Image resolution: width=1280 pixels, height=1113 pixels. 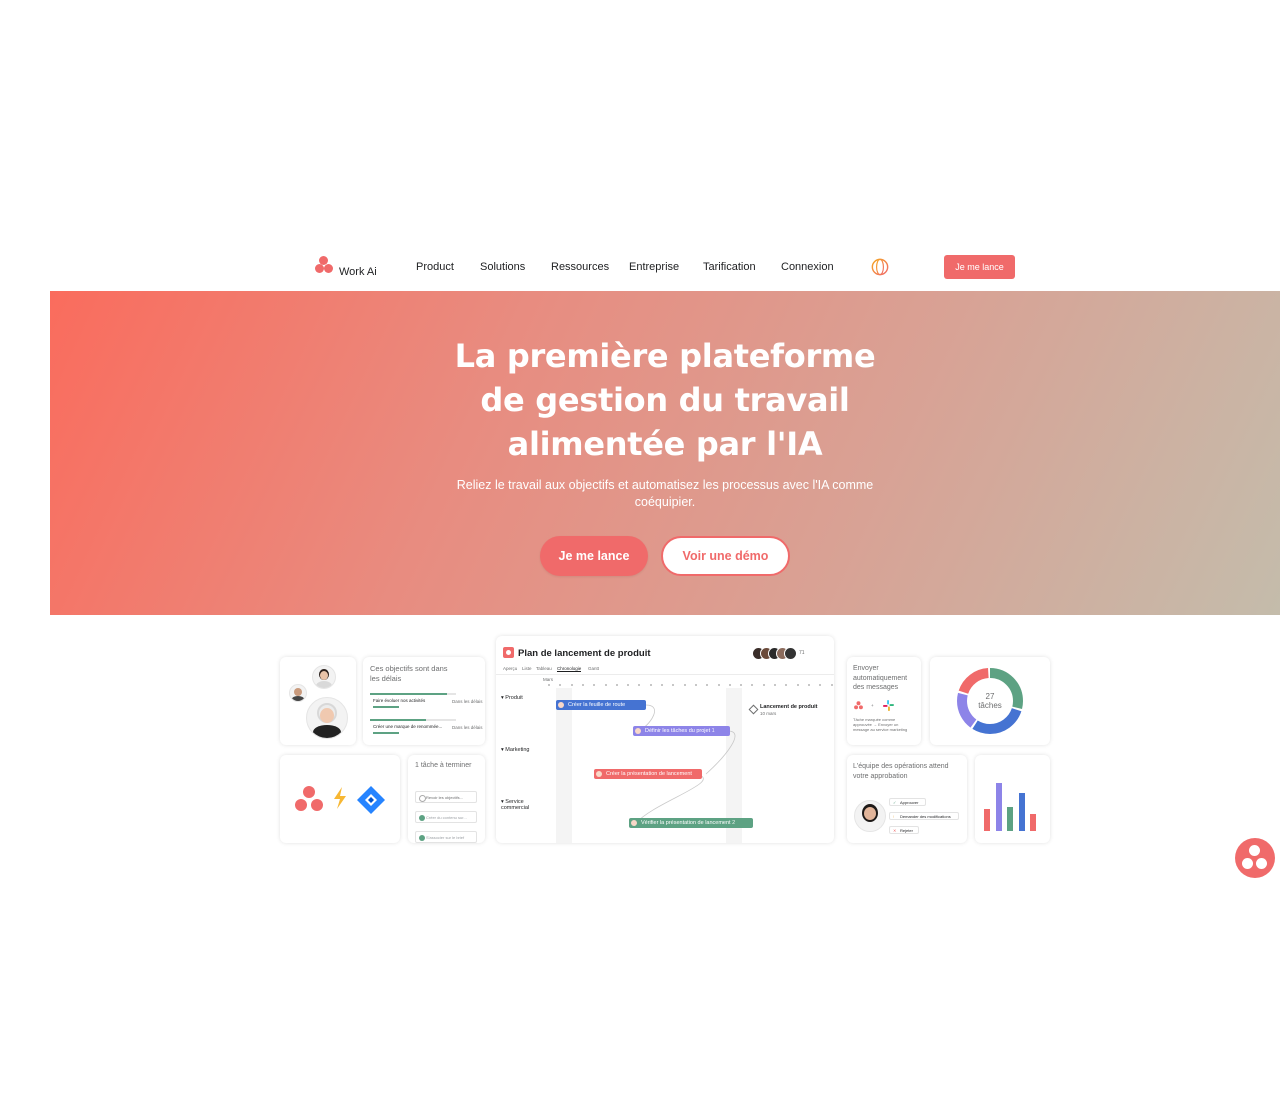 I want to click on goals-title: Ces objectifs sont dans les délais, so click(x=409, y=673).